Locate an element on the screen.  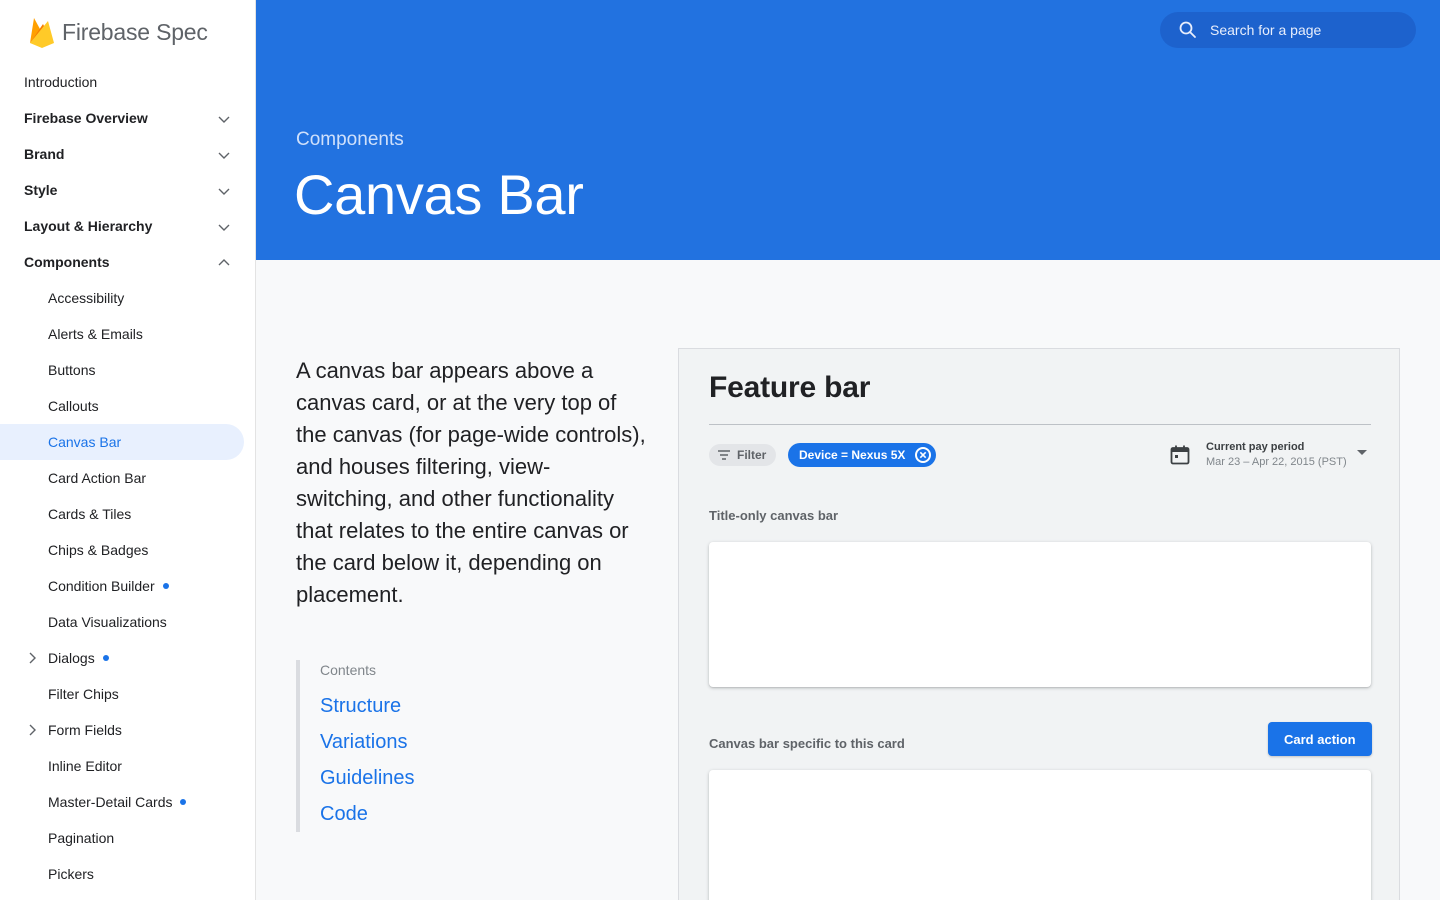
filter-label: Filter is located at coordinates (752, 455).